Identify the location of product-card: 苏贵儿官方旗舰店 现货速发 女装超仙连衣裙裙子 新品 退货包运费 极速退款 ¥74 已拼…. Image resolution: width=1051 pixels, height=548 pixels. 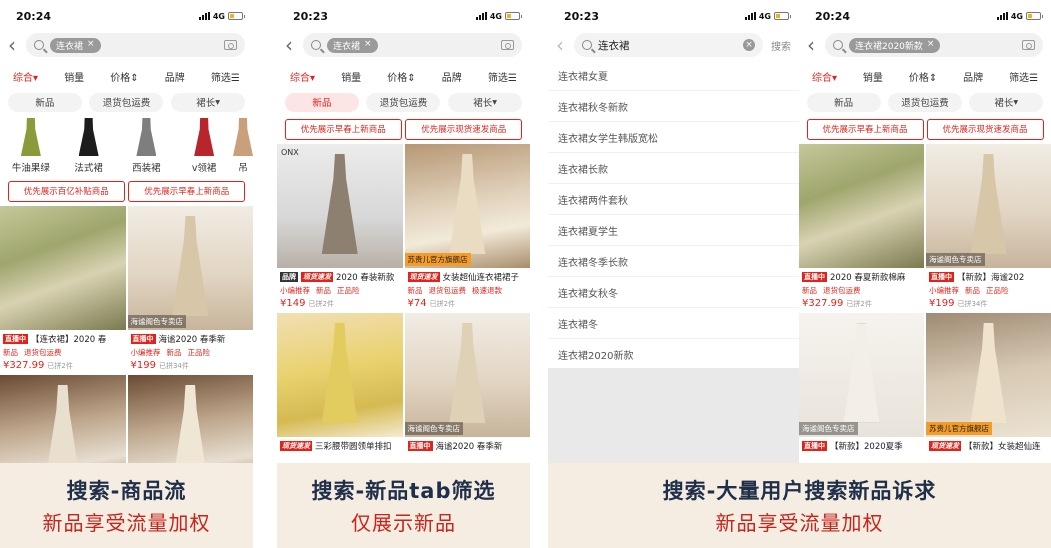
(467, 227).